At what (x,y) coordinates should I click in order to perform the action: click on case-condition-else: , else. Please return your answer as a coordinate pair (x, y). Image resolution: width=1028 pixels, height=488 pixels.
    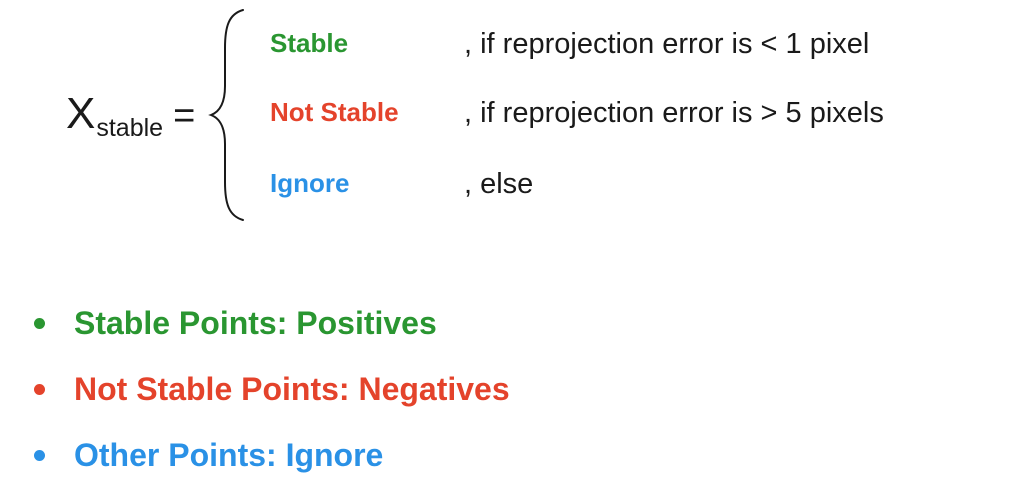
    Looking at the image, I should click on (499, 184).